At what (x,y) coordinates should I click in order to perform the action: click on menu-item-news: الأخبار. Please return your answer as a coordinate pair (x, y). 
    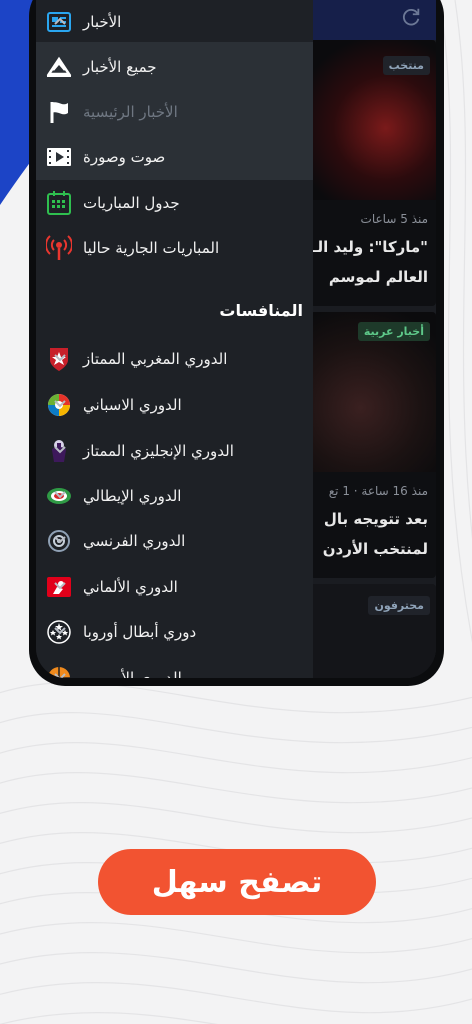
    Looking at the image, I should click on (174, 22).